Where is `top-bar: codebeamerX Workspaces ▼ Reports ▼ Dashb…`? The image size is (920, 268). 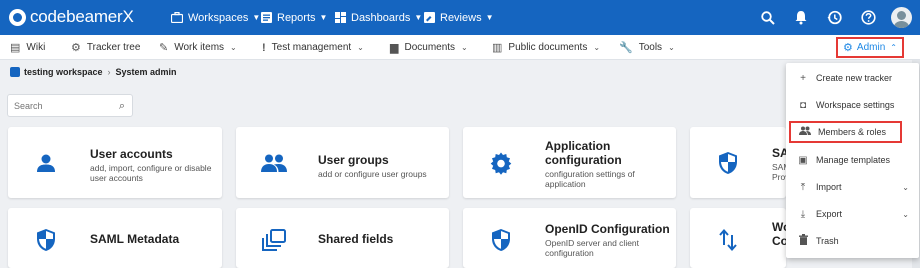
top-bar: codebeamerX Workspaces ▼ Reports ▼ Dashb… is located at coordinates (460, 17).